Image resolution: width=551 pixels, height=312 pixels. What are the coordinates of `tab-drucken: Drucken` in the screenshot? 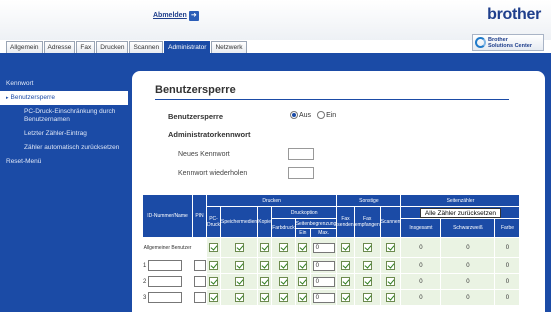 It's located at (112, 47).